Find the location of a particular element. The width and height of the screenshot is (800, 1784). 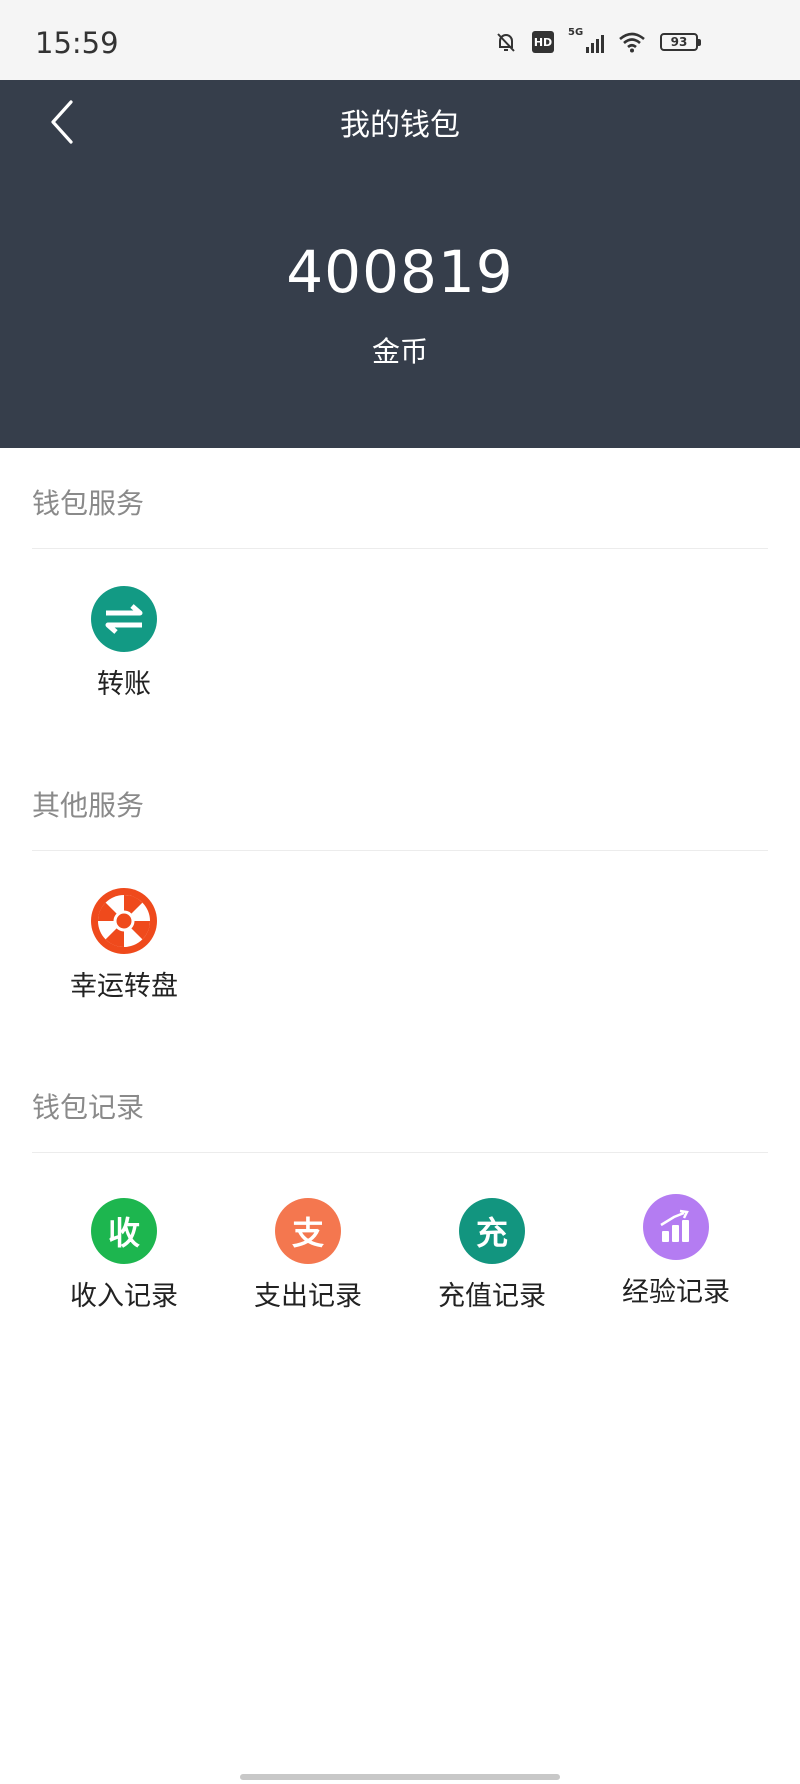

bell-off-icon is located at coordinates (506, 42).